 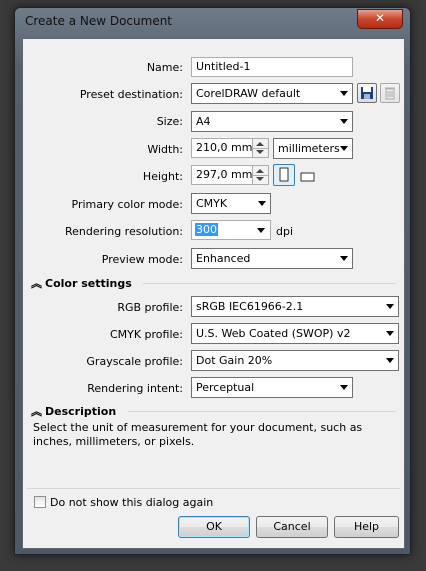 I want to click on rgb-profile-value: sRGB IEC61966-2.1, so click(x=250, y=306).